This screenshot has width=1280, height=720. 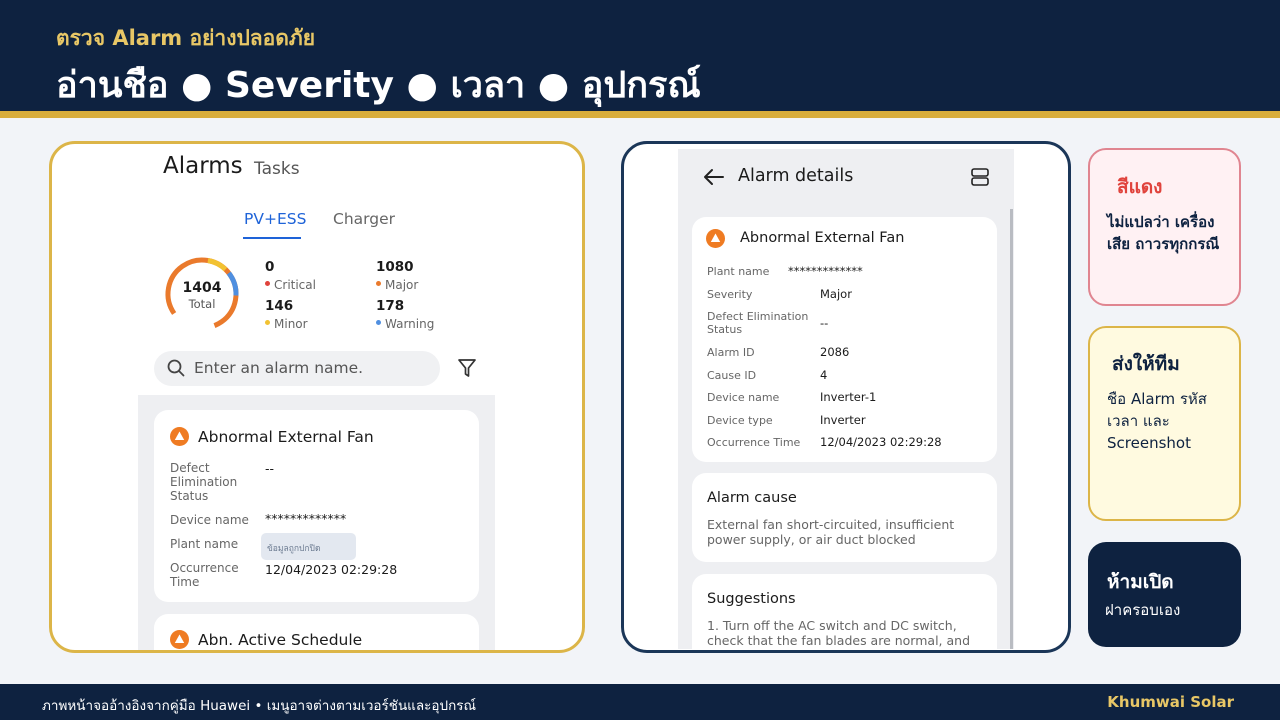 I want to click on note-red-color: สีแดง ไม่แปลว่า เครื่องเสีย ถาวรทุกกรณี, so click(x=1164, y=227).